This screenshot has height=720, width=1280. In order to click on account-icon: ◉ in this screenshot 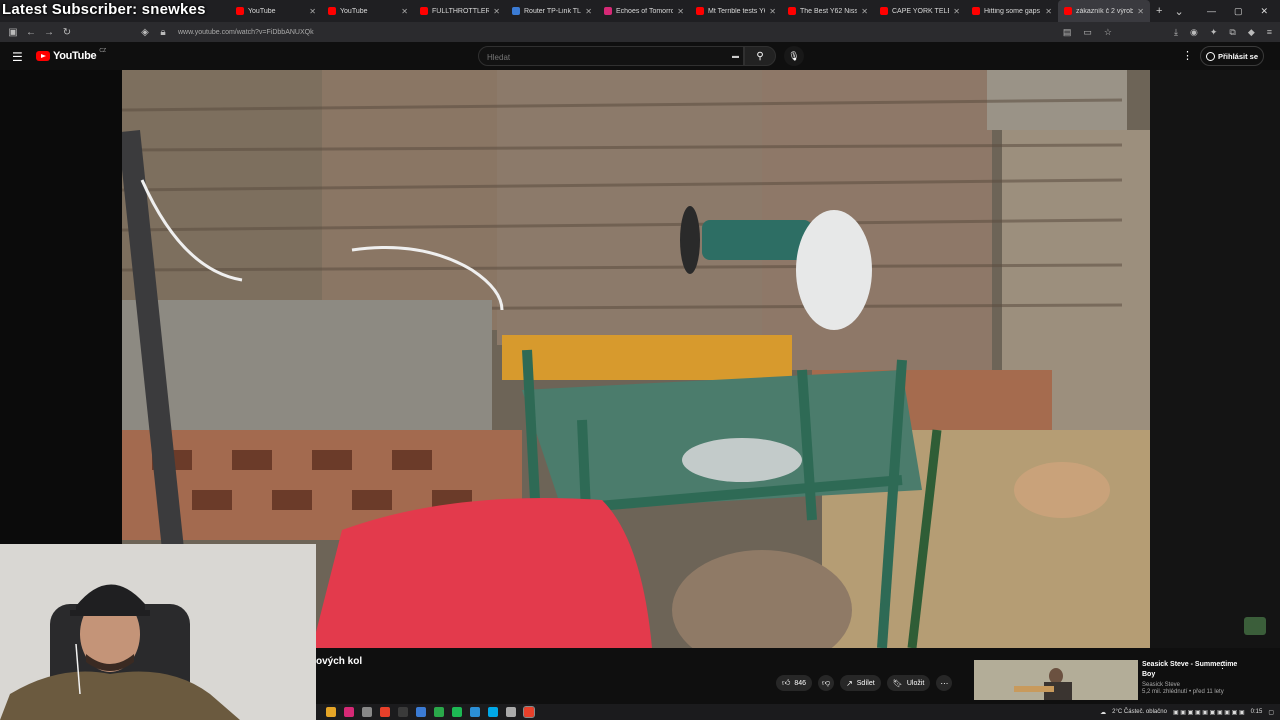, I will do `click(1194, 32)`.